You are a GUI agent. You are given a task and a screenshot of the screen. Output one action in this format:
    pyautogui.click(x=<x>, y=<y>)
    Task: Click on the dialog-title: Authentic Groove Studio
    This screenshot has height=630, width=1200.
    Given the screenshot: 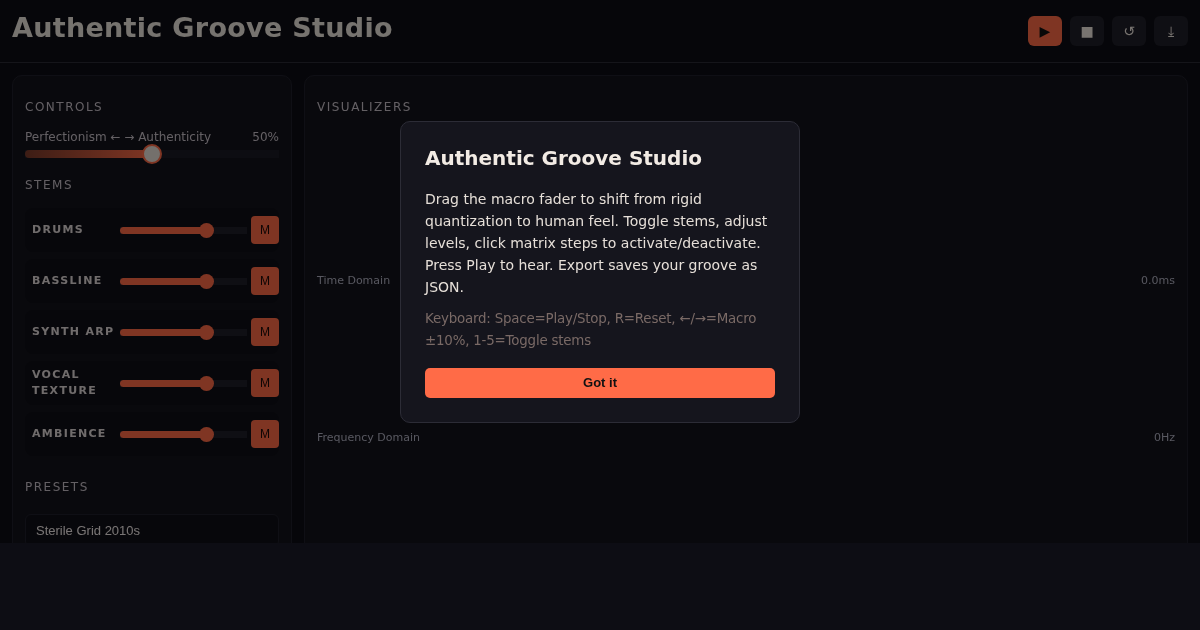 What is the action you would take?
    pyautogui.click(x=564, y=157)
    